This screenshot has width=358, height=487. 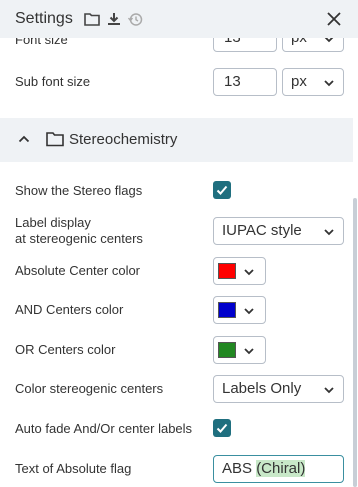 I want to click on or-centers-color-label: OR Centers color, so click(x=65, y=349).